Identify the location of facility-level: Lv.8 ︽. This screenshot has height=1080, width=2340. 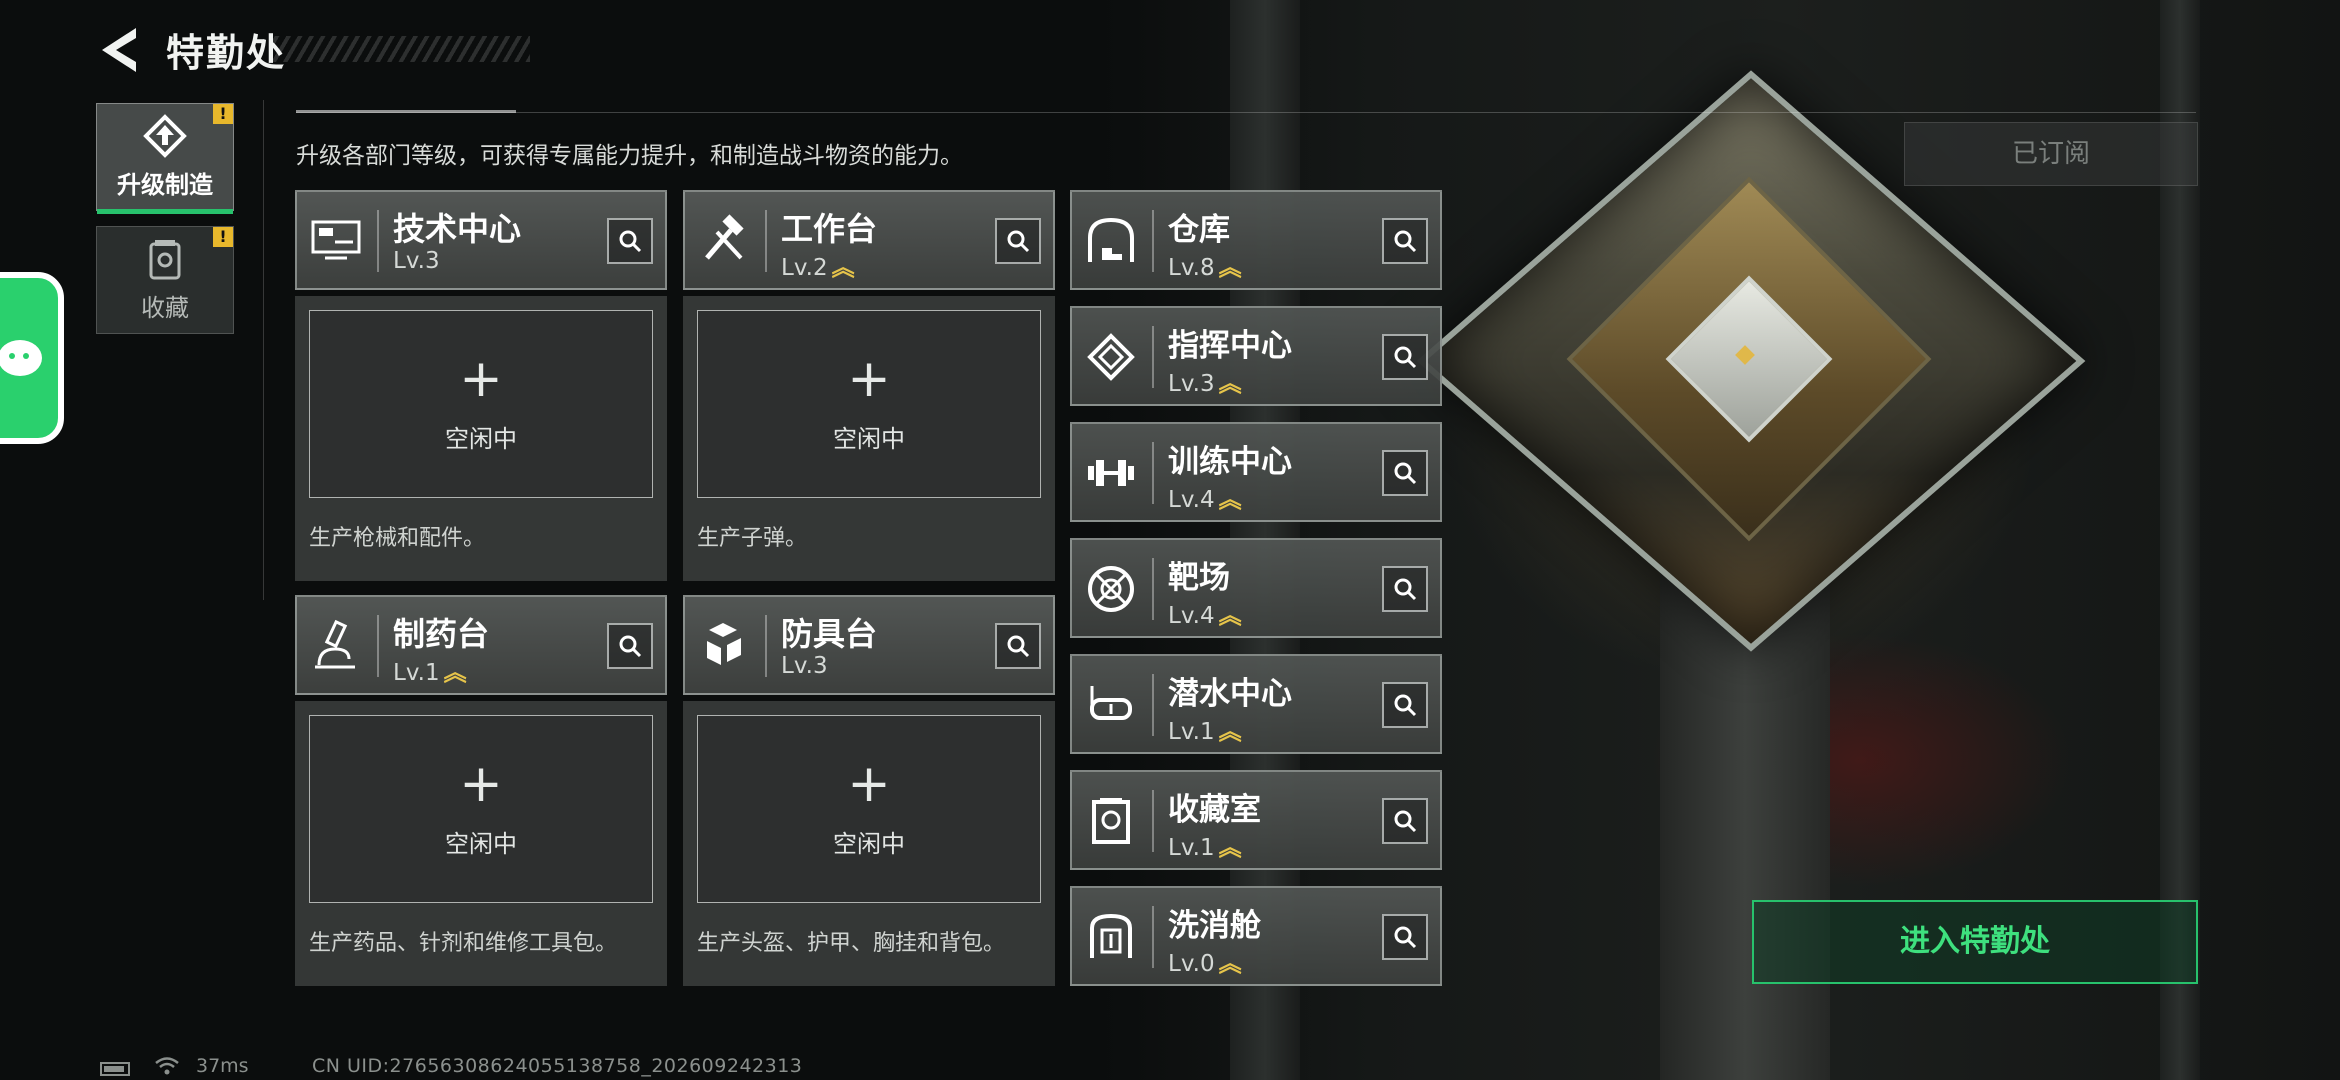
(1205, 268).